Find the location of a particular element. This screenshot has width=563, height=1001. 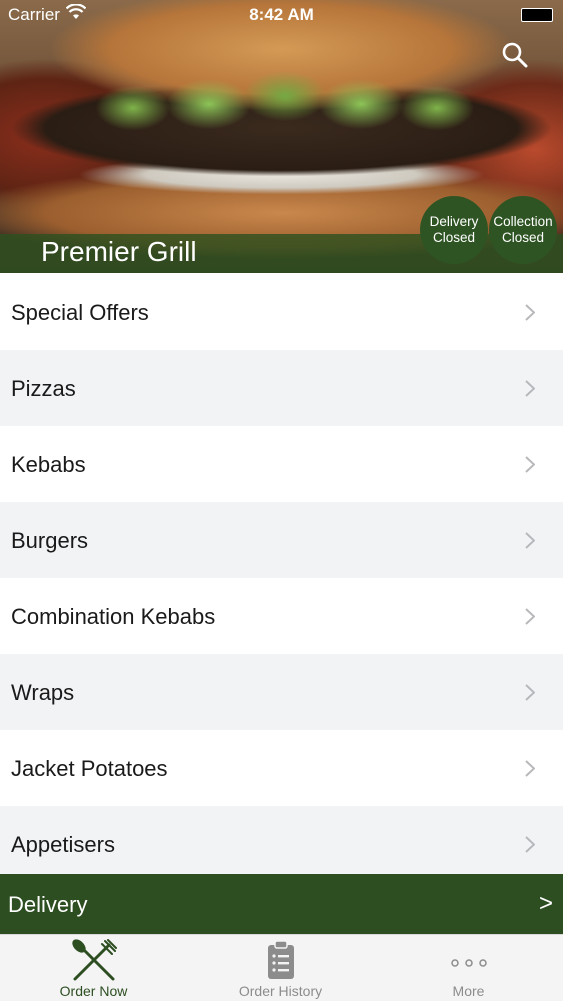

collection-status-badge: Collection Closed is located at coordinates (523, 230).